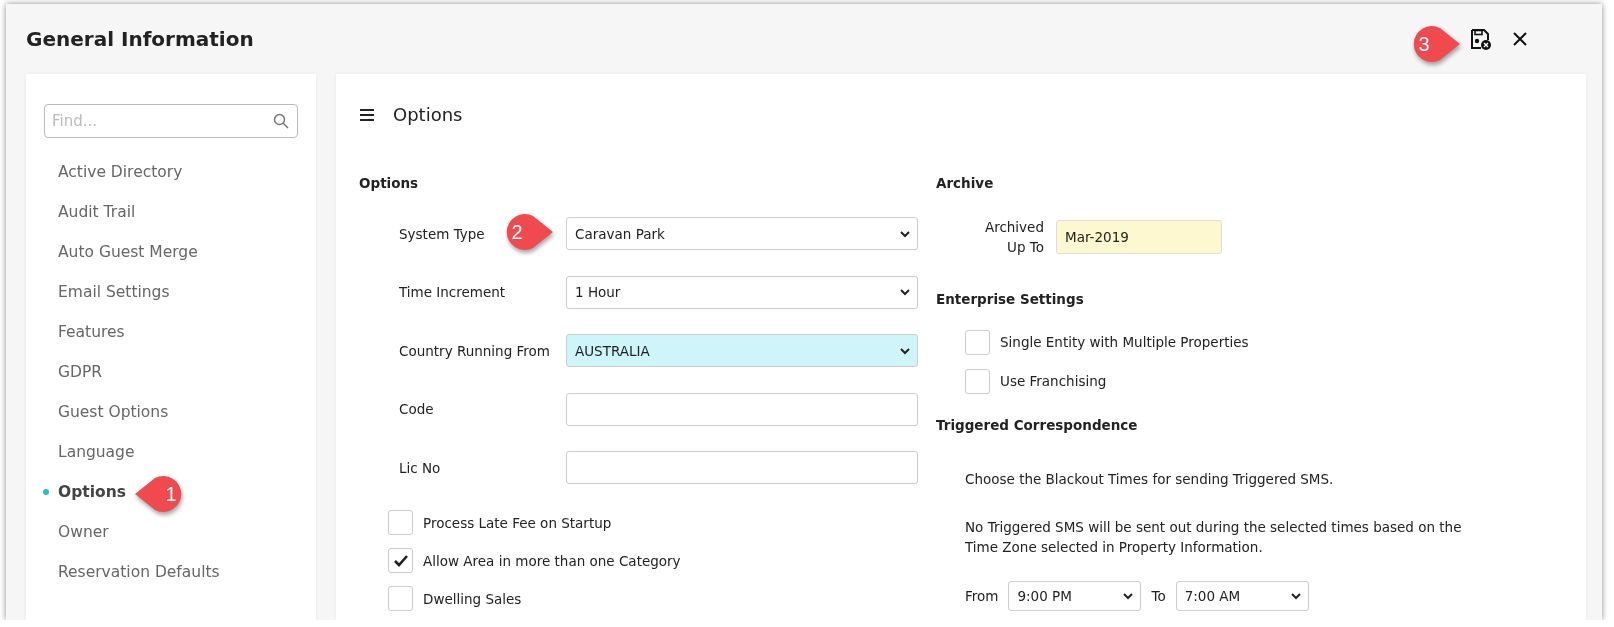 The width and height of the screenshot is (1614, 627). Describe the element at coordinates (1139, 237) in the screenshot. I see `input-field: Mar-2019` at that location.